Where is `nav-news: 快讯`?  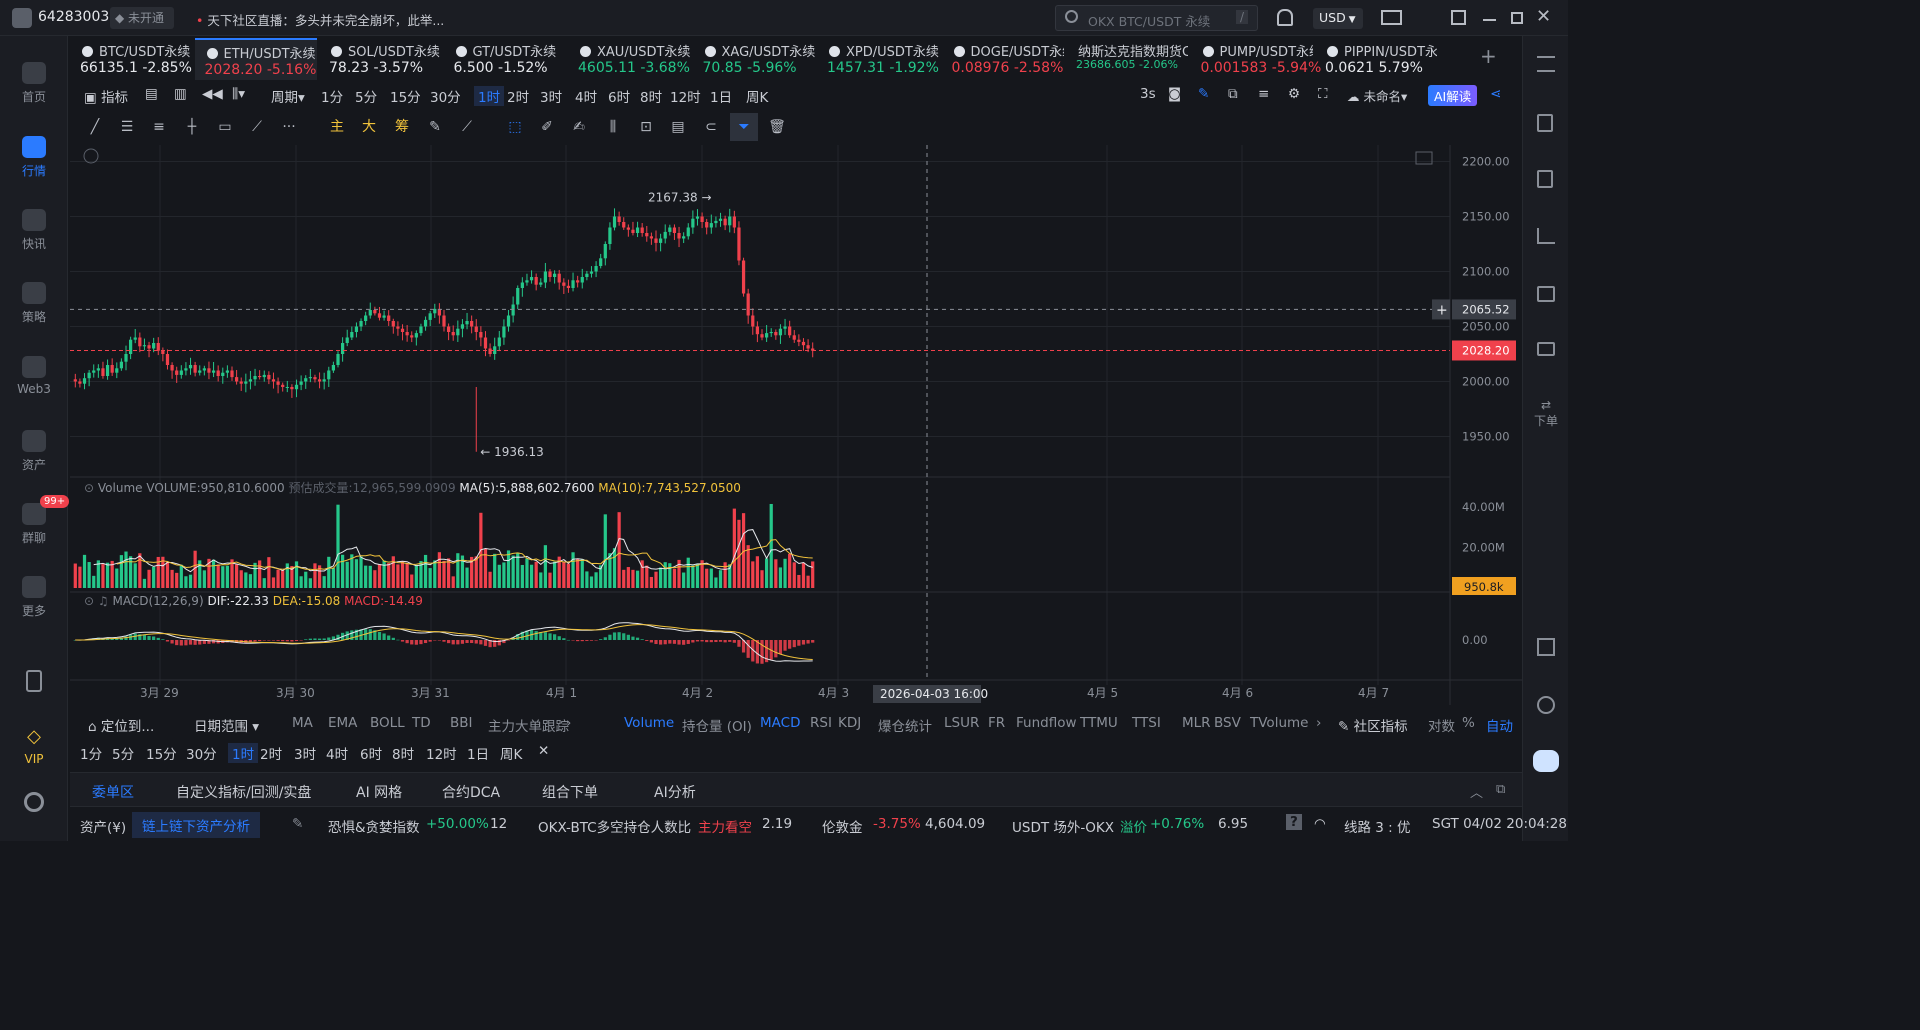
nav-news: 快讯 is located at coordinates (34, 230).